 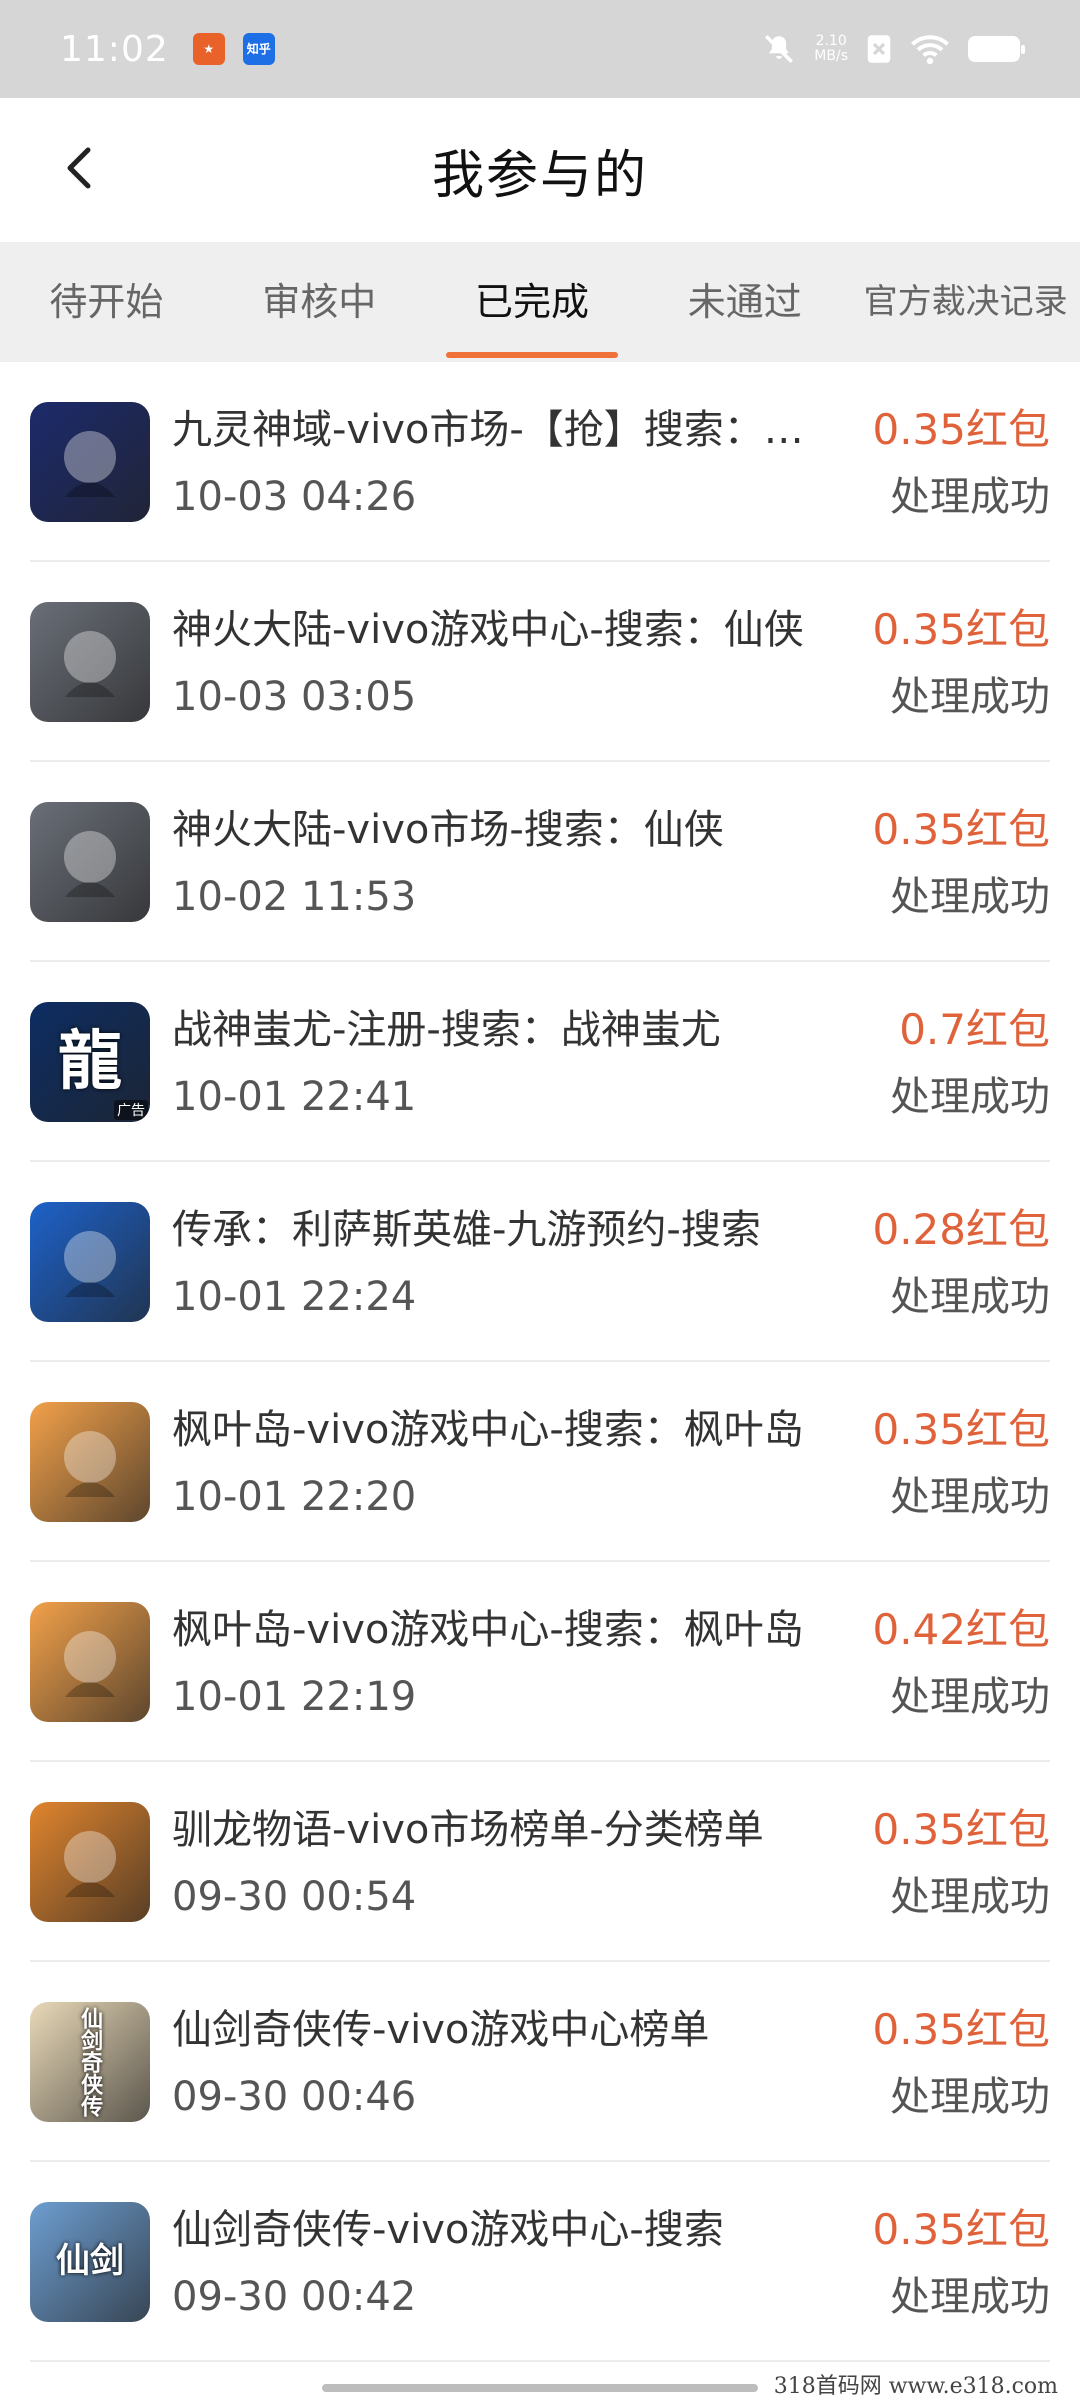 What do you see at coordinates (448, 830) in the screenshot?
I see `item-title: 神火大陆-vivo市场-搜索：仙侠` at bounding box center [448, 830].